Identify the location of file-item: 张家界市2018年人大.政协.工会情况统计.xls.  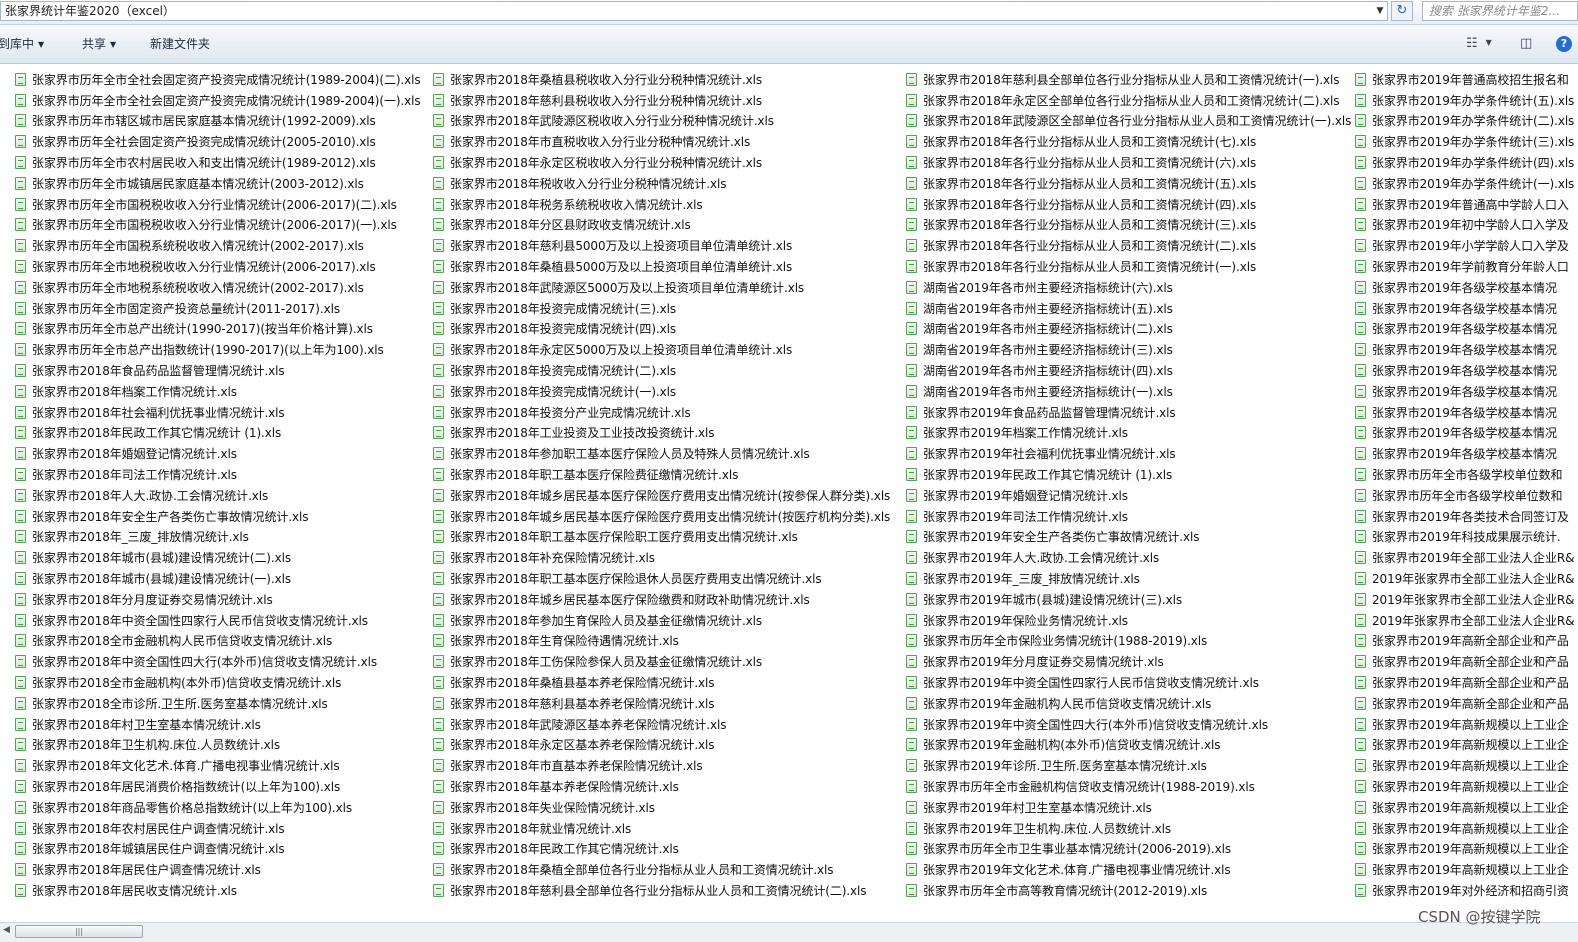
(218, 495).